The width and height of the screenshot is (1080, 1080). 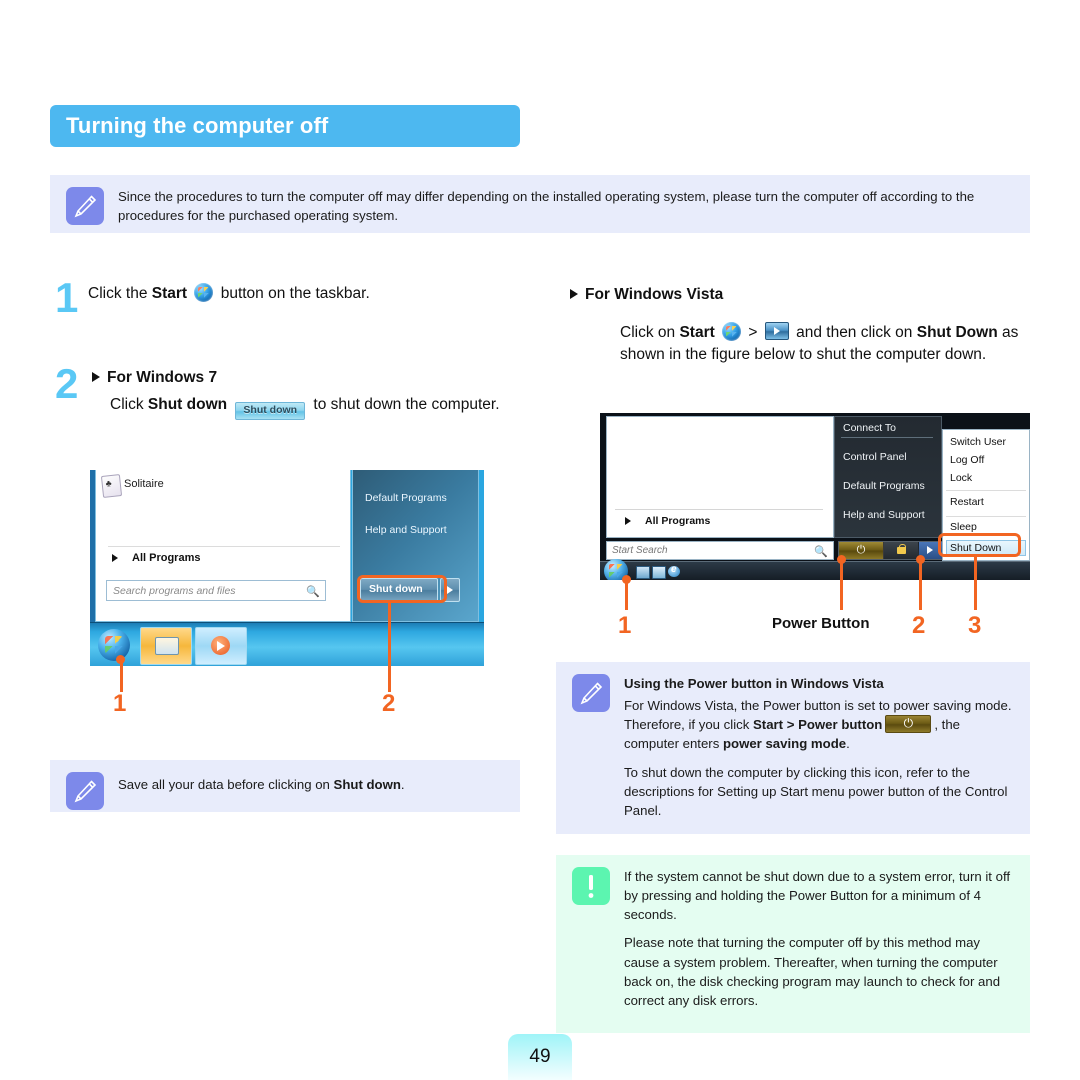 What do you see at coordinates (719, 509) in the screenshot?
I see `vista-divider` at bounding box center [719, 509].